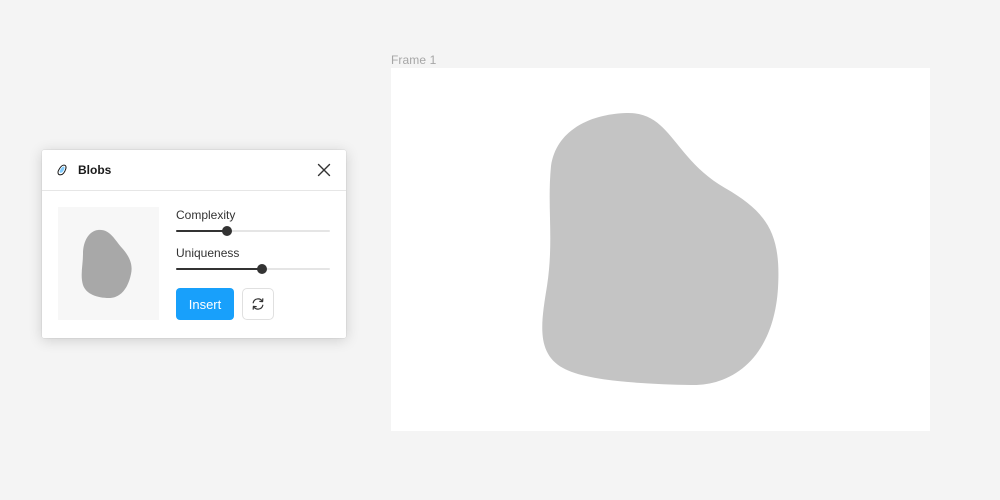 The height and width of the screenshot is (500, 1000). What do you see at coordinates (194, 244) in the screenshot?
I see `blobs-plugin-dialog: Blobs Complexity Uniqueness Insert` at bounding box center [194, 244].